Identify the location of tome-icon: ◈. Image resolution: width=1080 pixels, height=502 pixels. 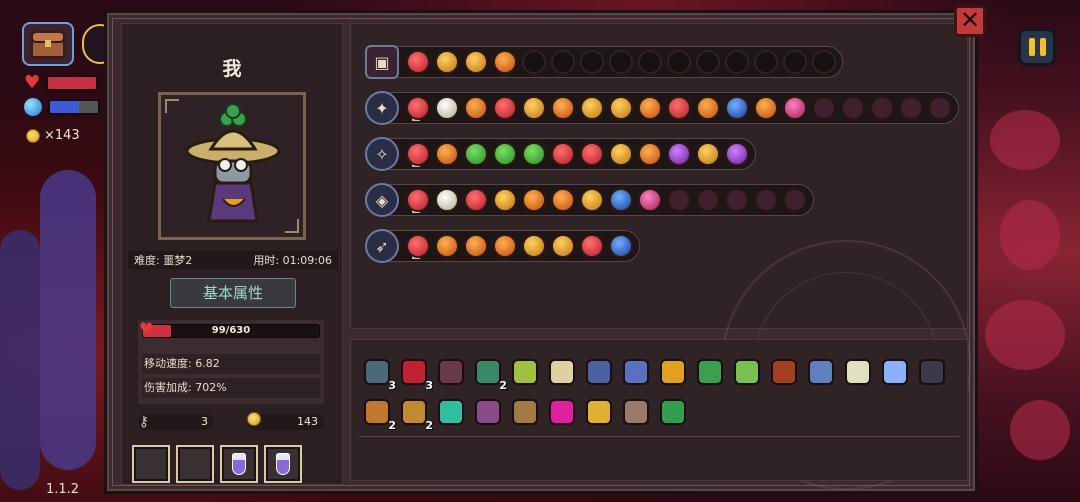
(382, 200).